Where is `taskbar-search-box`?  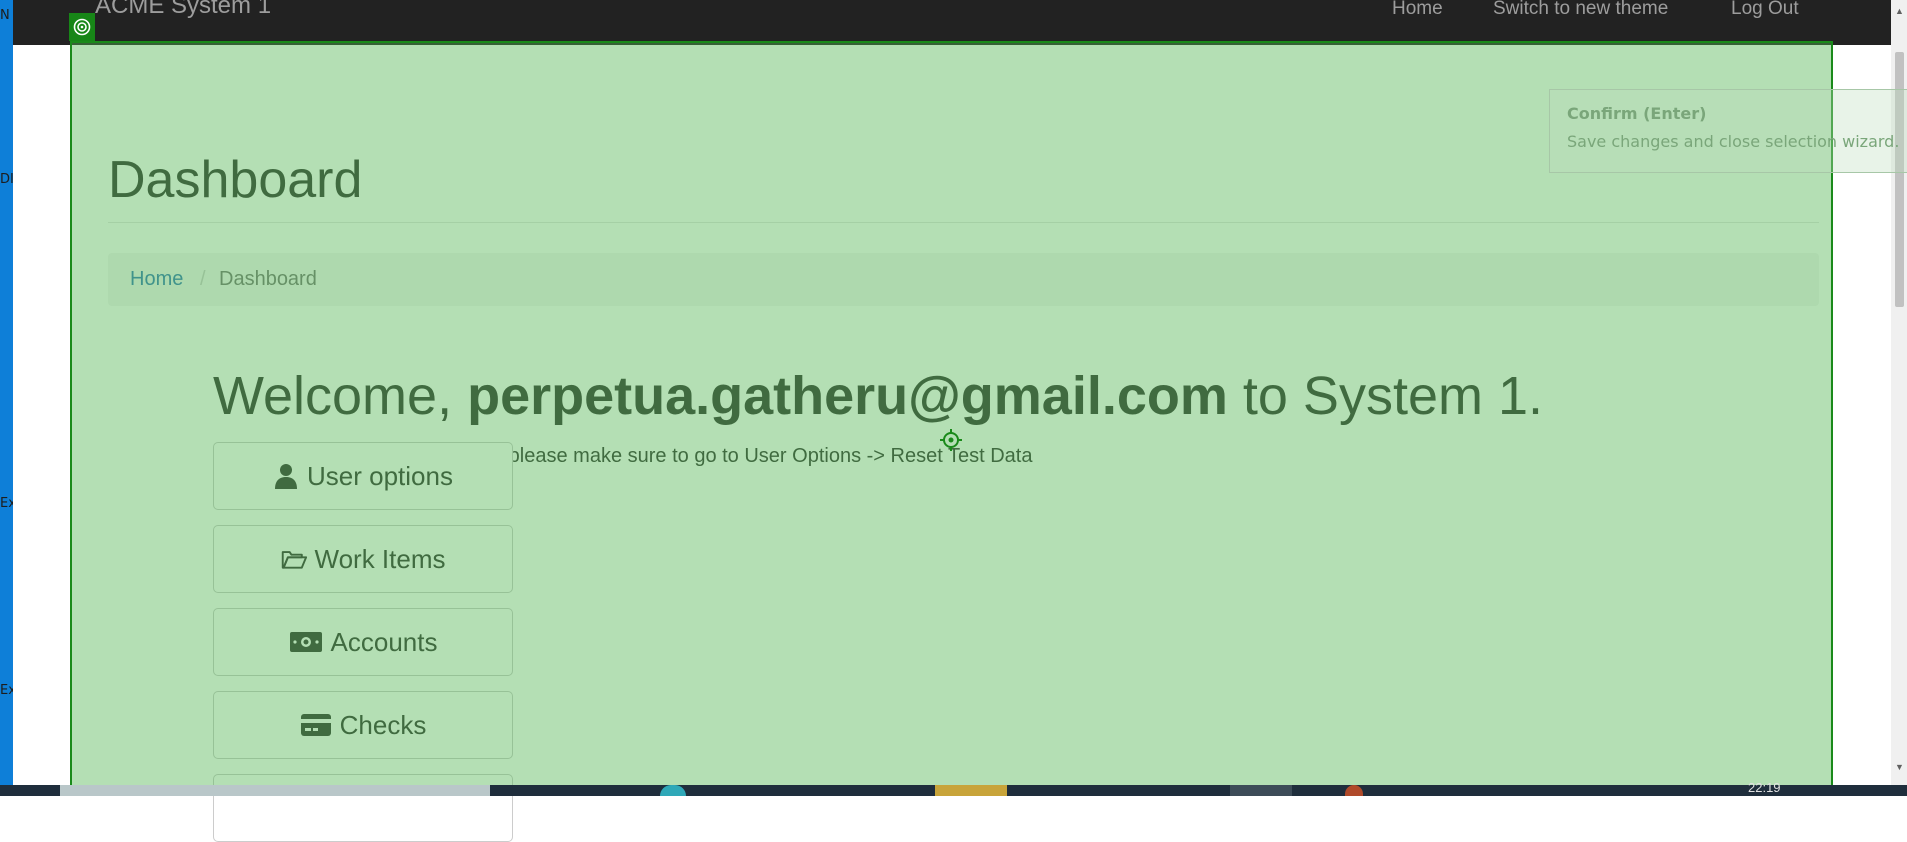 taskbar-search-box is located at coordinates (275, 790).